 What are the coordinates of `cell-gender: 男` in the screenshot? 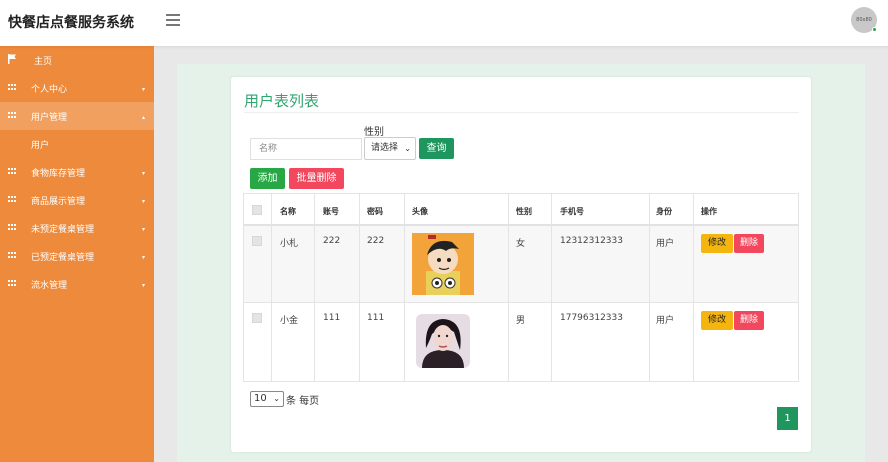 It's located at (521, 321).